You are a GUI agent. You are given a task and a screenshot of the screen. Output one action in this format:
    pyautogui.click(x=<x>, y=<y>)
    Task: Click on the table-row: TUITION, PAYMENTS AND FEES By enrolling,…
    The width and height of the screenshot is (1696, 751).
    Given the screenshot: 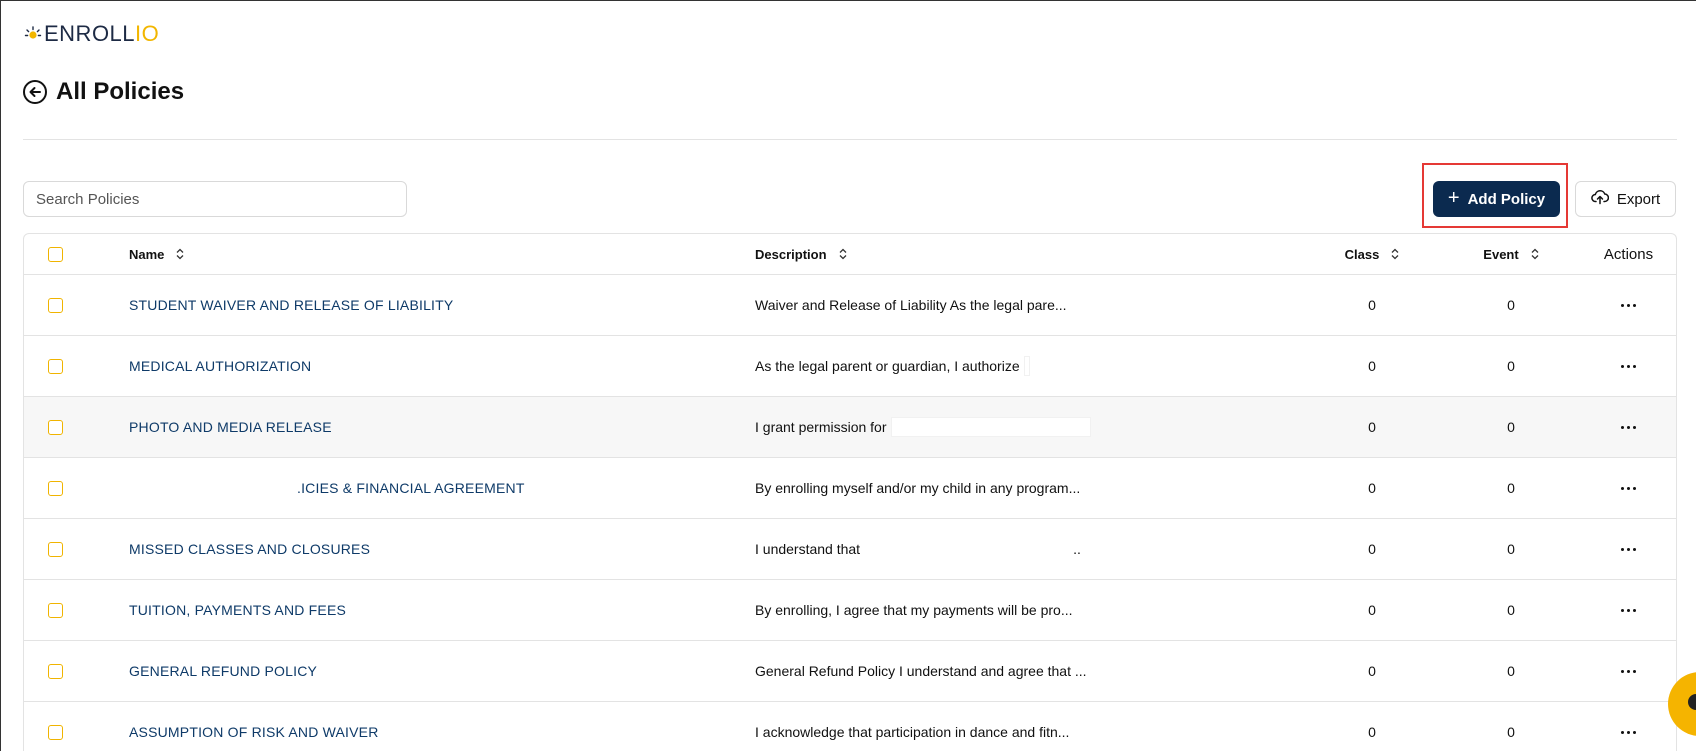 What is the action you would take?
    pyautogui.click(x=850, y=610)
    